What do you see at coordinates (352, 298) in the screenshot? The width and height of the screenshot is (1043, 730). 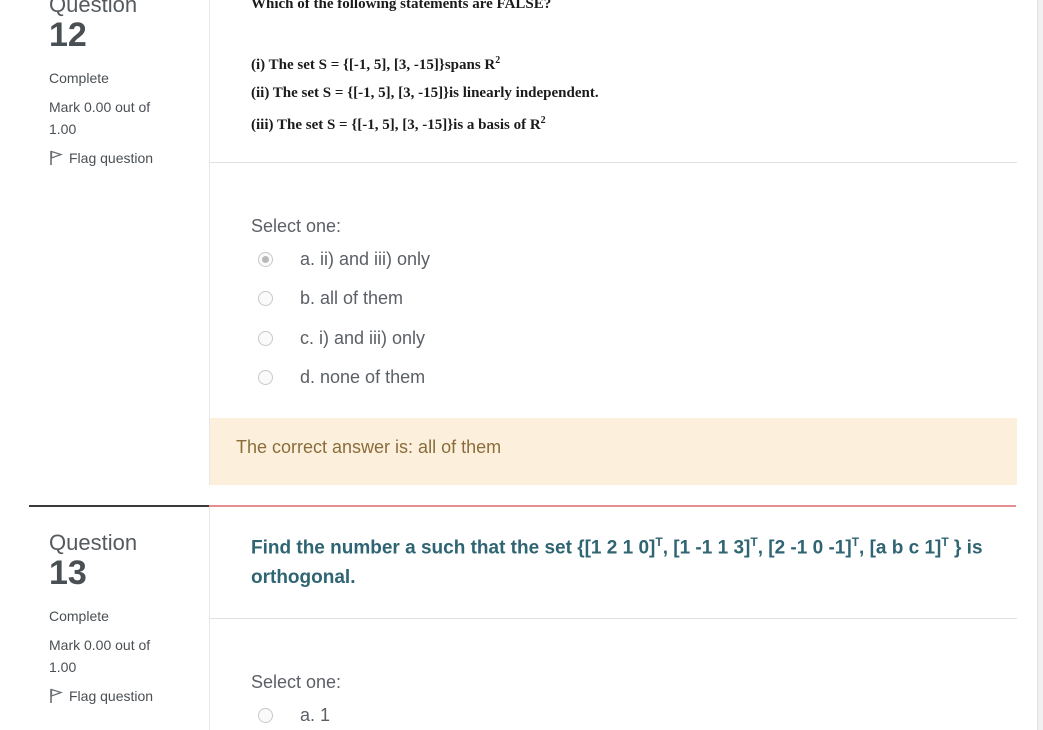 I see `option-label: b. all of them` at bounding box center [352, 298].